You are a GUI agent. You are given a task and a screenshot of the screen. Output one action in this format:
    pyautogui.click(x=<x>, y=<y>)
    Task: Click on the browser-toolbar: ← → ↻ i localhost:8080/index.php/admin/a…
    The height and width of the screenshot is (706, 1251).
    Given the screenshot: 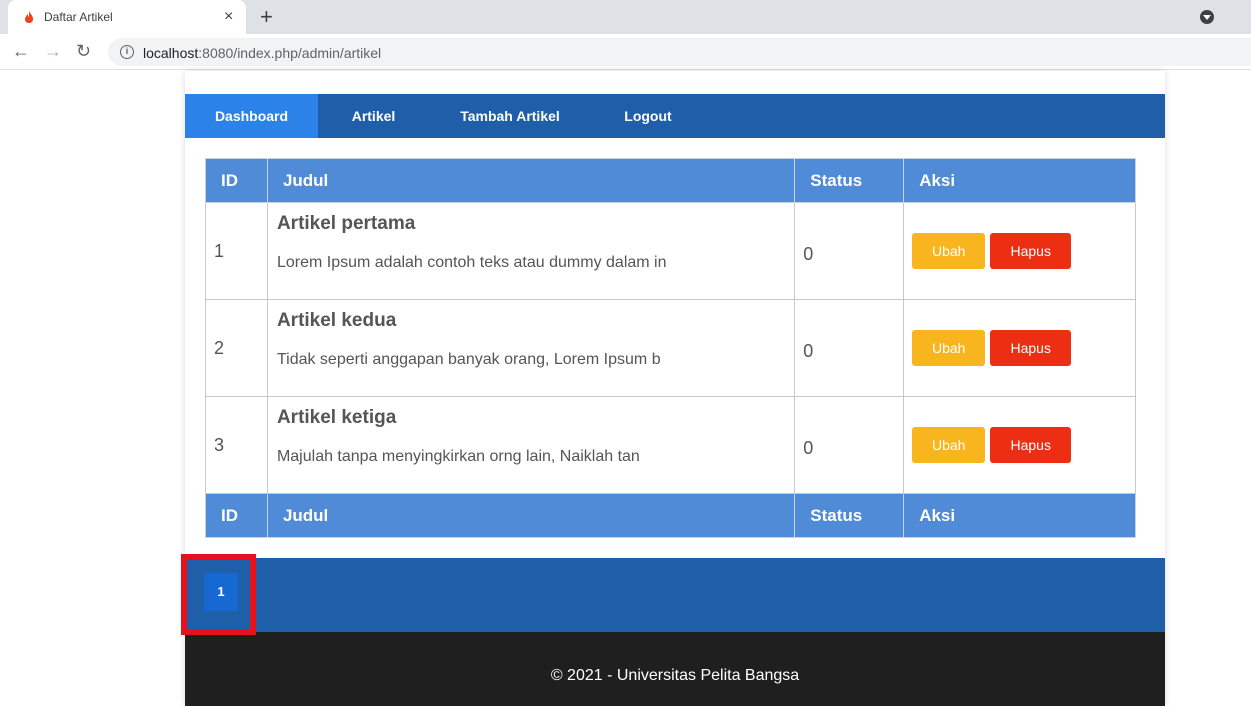 What is the action you would take?
    pyautogui.click(x=625, y=52)
    